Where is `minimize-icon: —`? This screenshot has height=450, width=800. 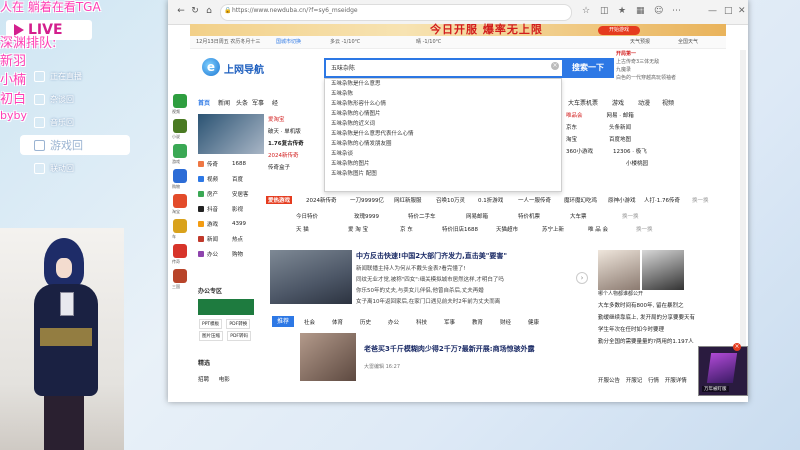 minimize-icon: — is located at coordinates (712, 11).